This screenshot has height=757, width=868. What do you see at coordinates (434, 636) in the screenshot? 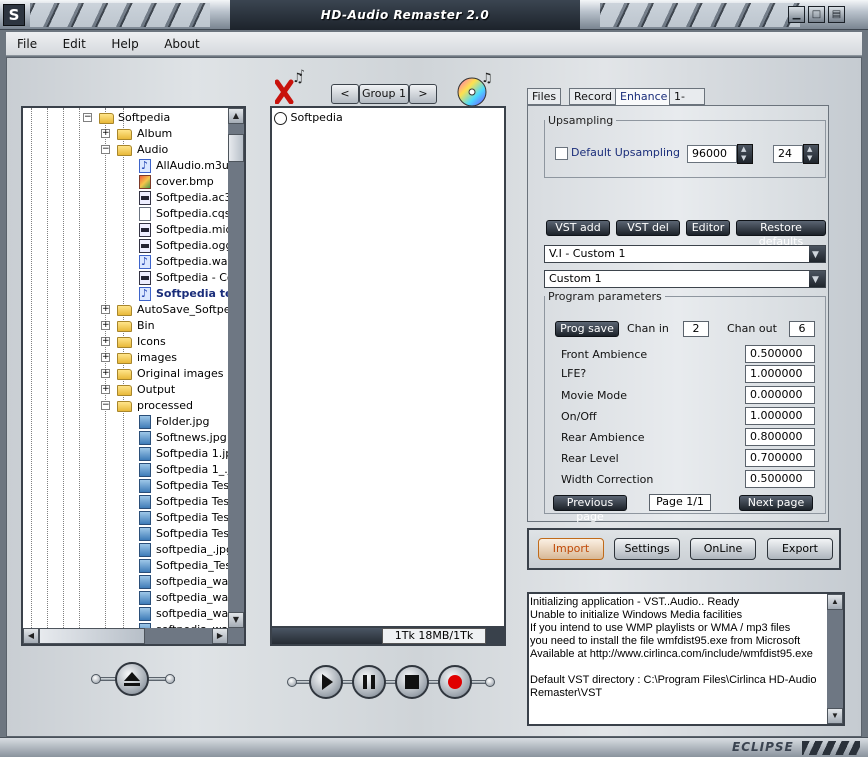
I see `playlist-summary: 1Tk 18MB/1Tk` at bounding box center [434, 636].